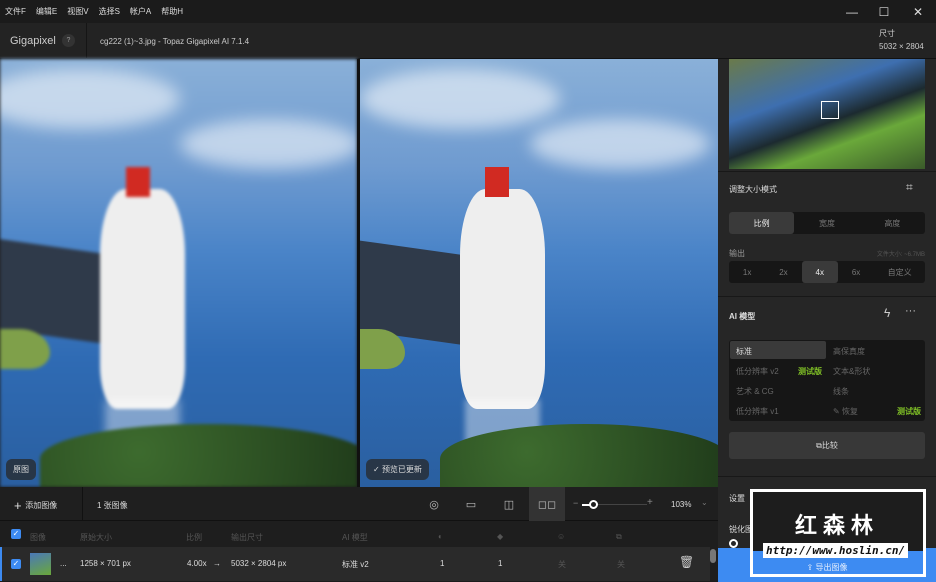 The height and width of the screenshot is (582, 936). What do you see at coordinates (686, 562) in the screenshot?
I see `trash-icon: 🗑` at bounding box center [686, 562].